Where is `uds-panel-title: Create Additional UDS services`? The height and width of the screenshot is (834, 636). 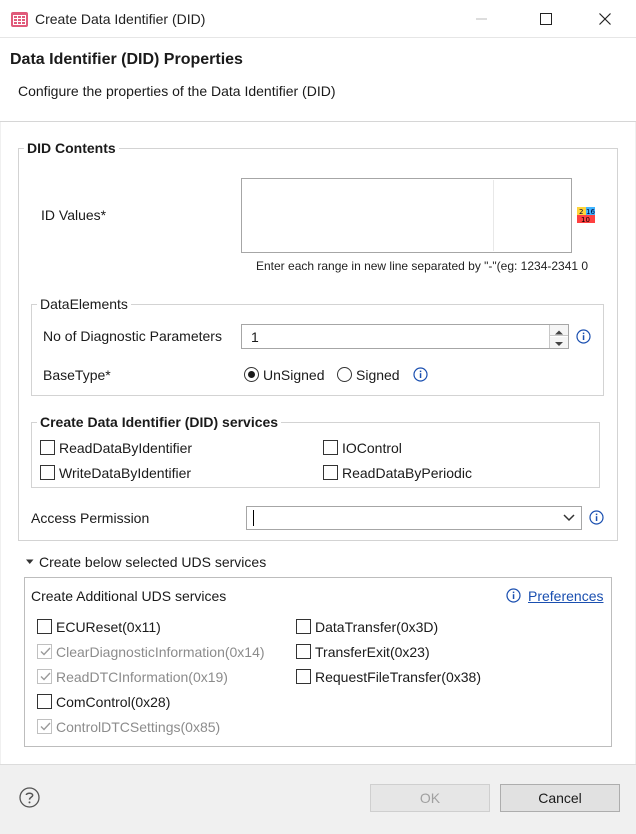
uds-panel-title: Create Additional UDS services is located at coordinates (129, 596).